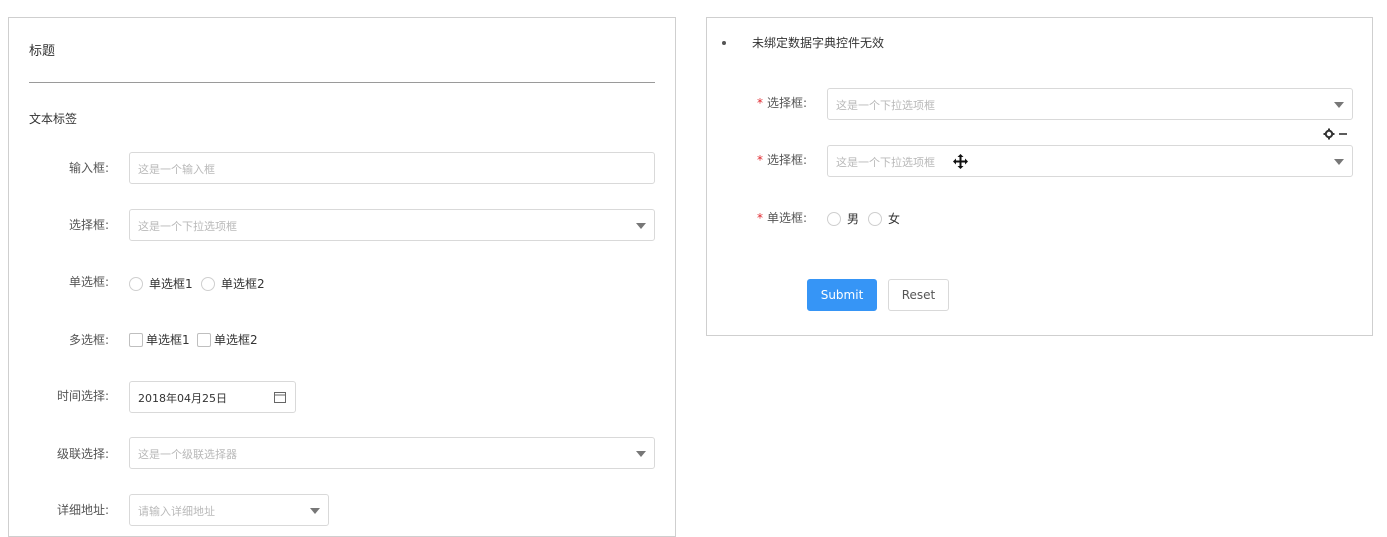 This screenshot has width=1387, height=537. What do you see at coordinates (884, 218) in the screenshot?
I see `gender-option-female: 女` at bounding box center [884, 218].